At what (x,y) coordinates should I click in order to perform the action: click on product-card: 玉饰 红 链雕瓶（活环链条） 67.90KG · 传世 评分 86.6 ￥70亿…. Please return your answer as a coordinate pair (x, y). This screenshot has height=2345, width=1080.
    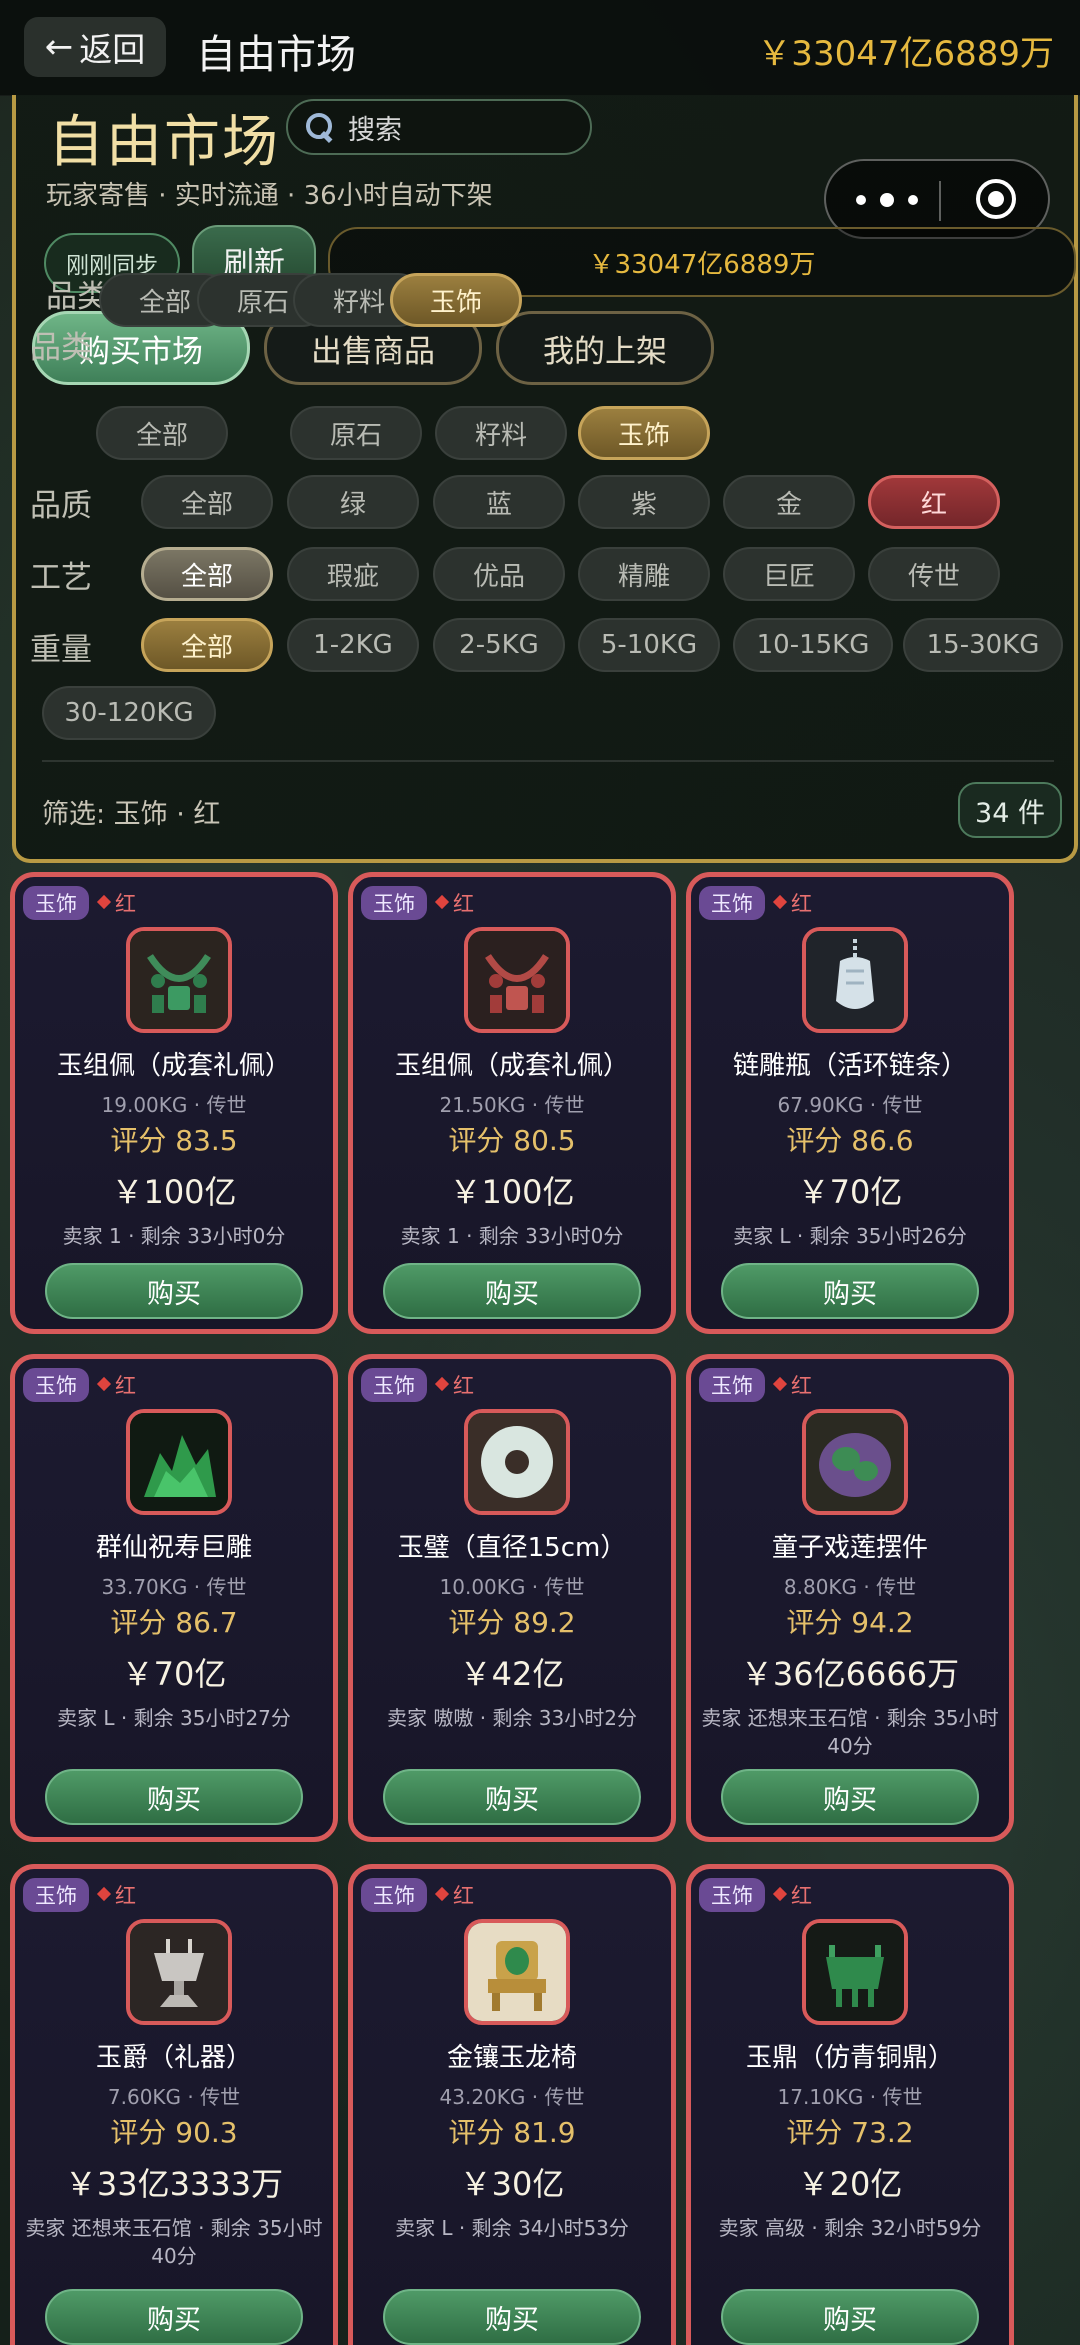
    Looking at the image, I should click on (850, 1103).